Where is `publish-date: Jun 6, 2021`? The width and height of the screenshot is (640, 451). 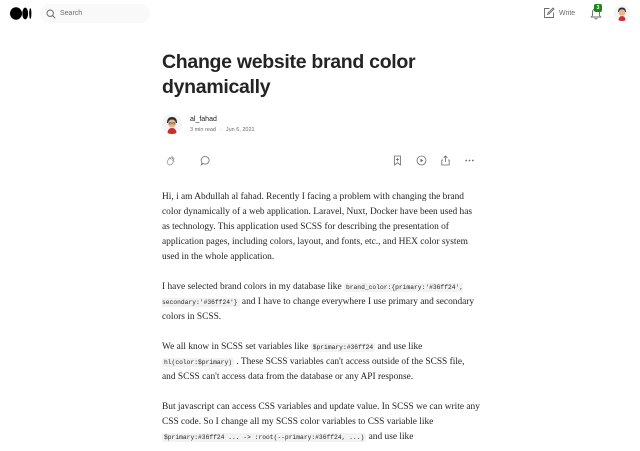
publish-date: Jun 6, 2021 is located at coordinates (240, 130).